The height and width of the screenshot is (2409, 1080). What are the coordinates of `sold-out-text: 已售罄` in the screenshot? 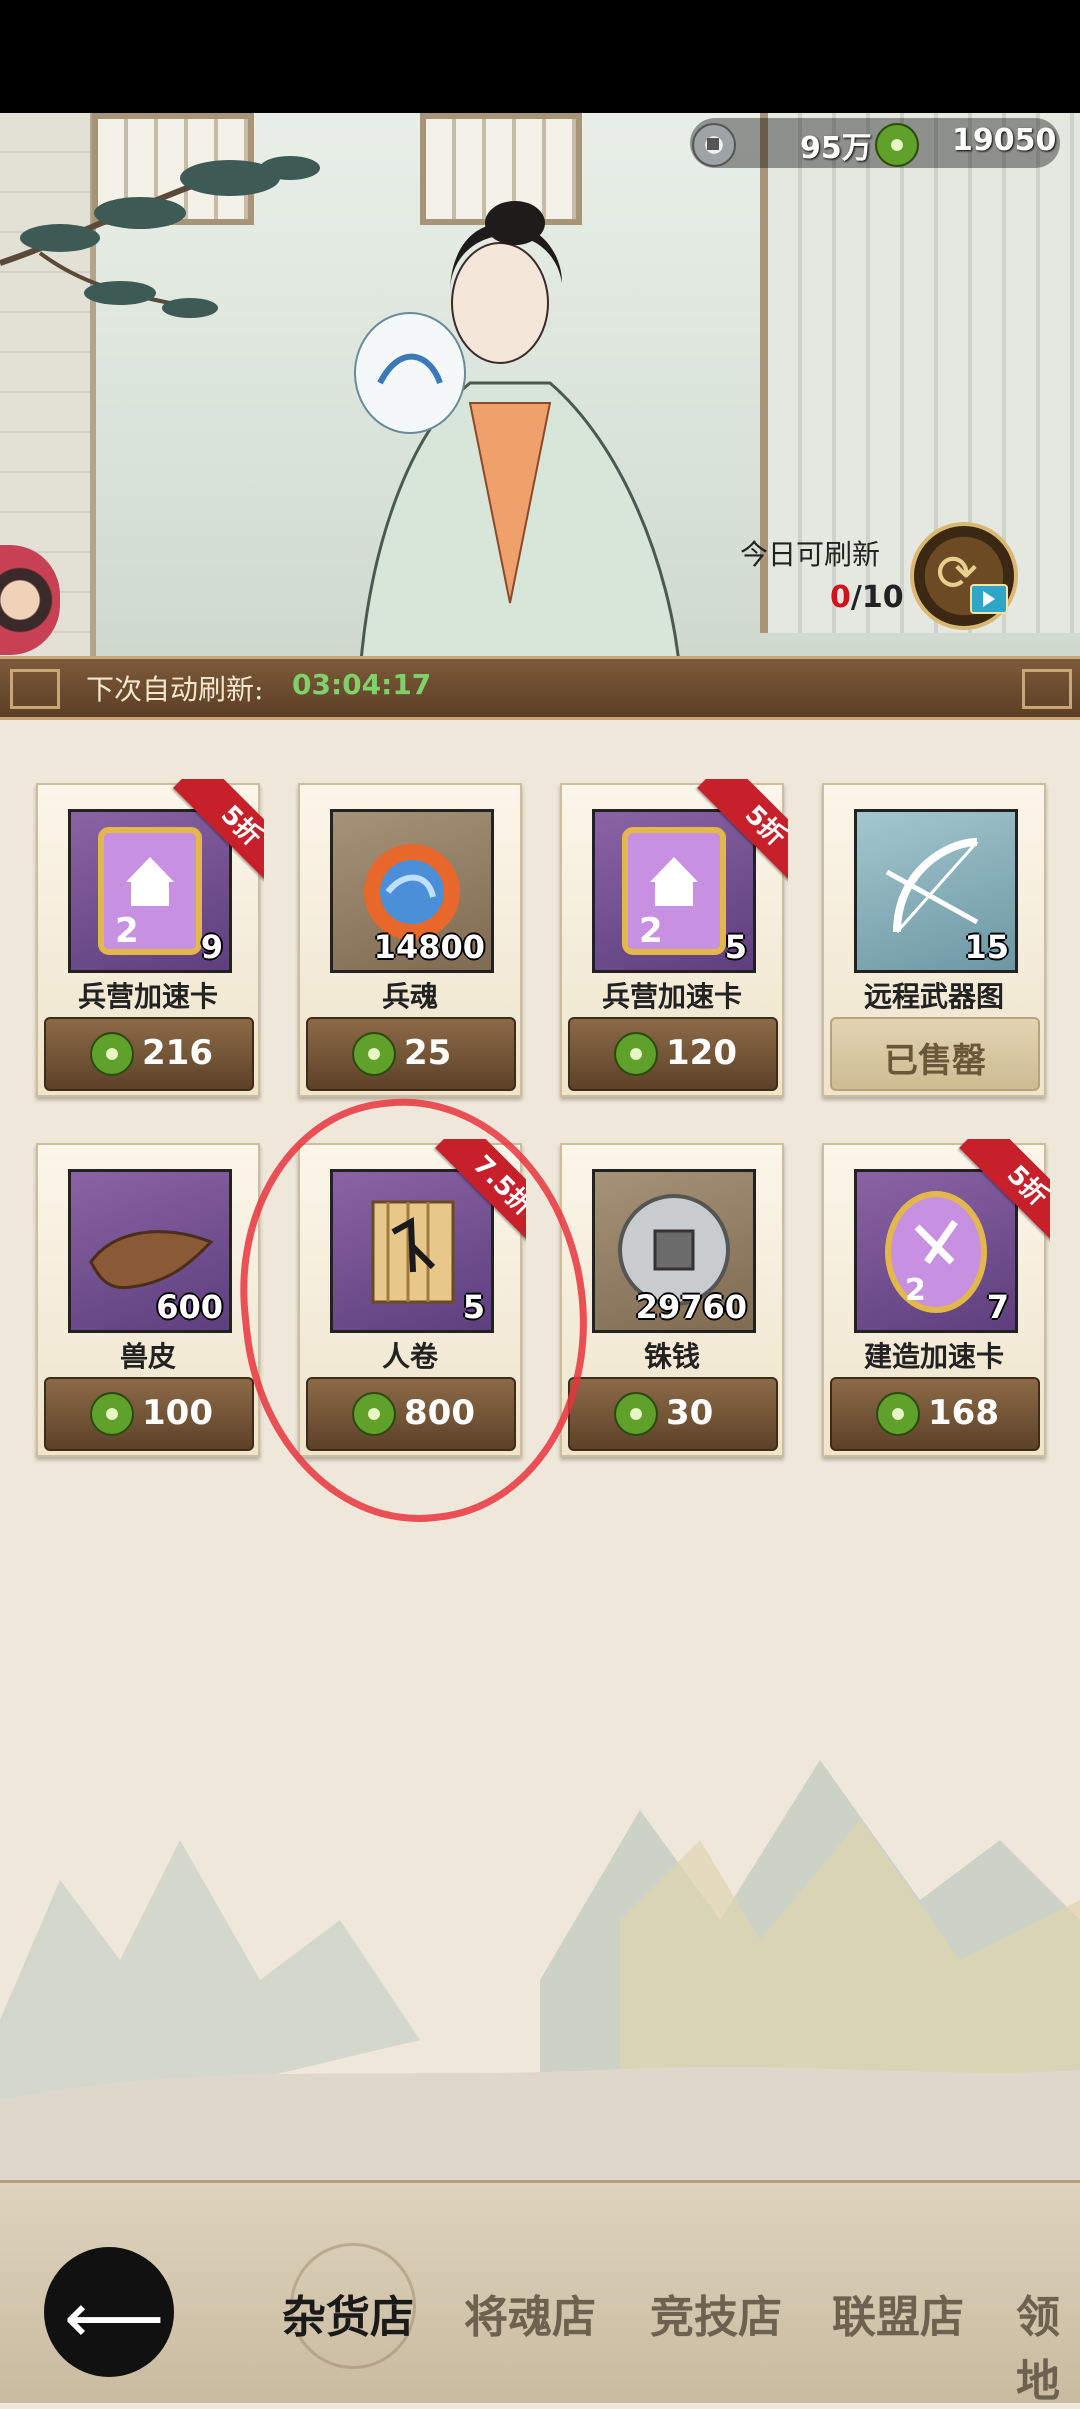 It's located at (935, 1061).